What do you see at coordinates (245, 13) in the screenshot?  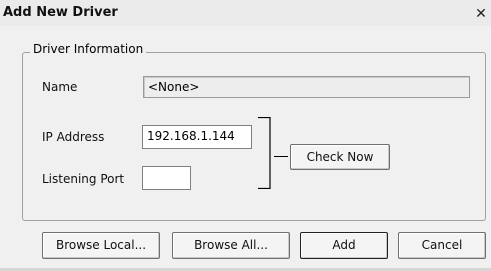 I see `title-bar: Add New Driver ✕` at bounding box center [245, 13].